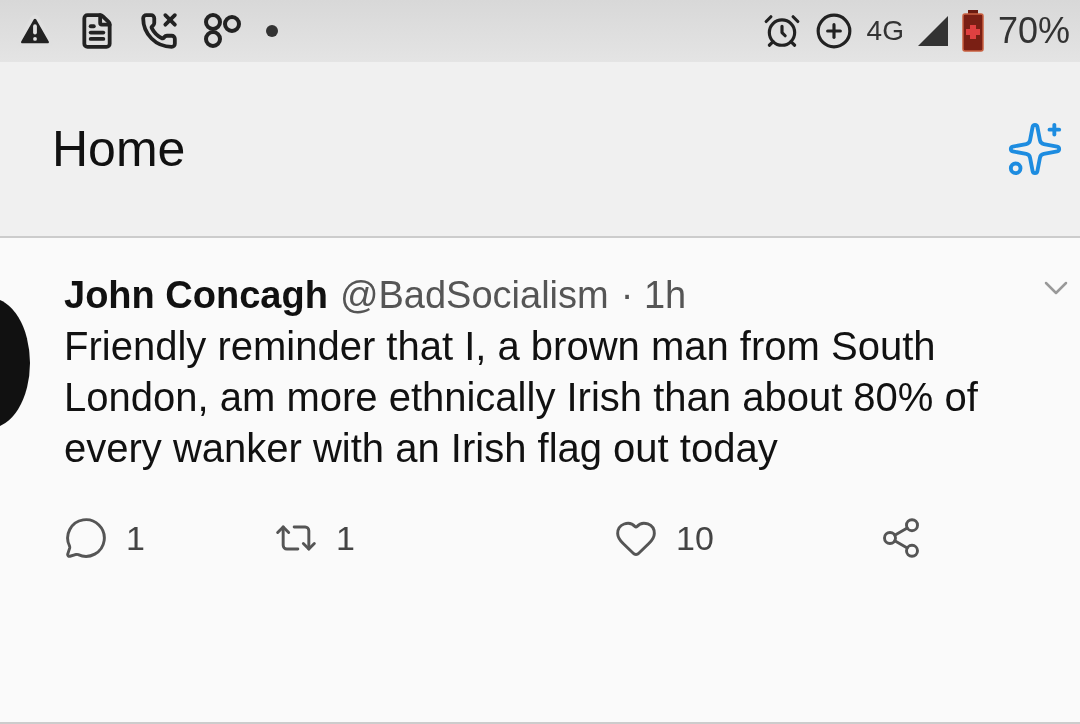 The image size is (1080, 724). I want to click on voicemail-icon, so click(222, 31).